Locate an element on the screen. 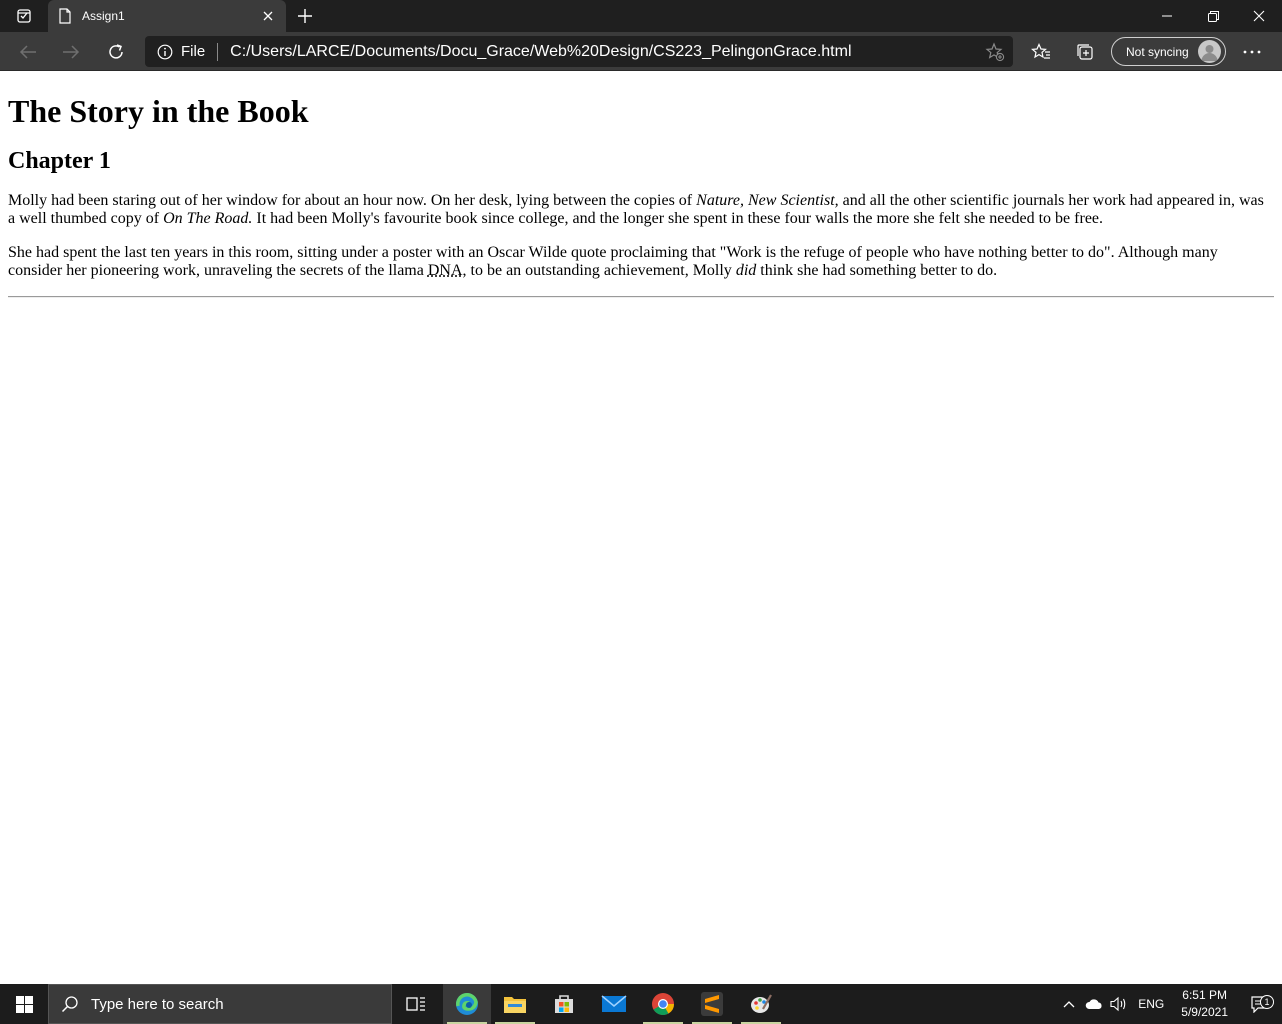 This screenshot has height=1024, width=1282. collections-button is located at coordinates (1085, 52).